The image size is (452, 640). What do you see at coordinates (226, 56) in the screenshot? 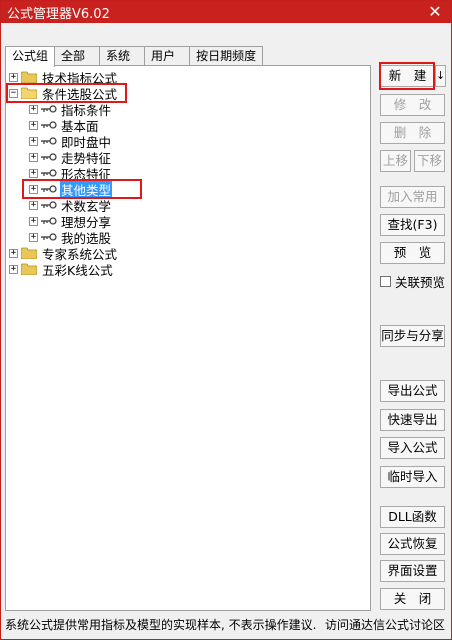
I see `tab-by-date-frequency: 按日期频度` at bounding box center [226, 56].